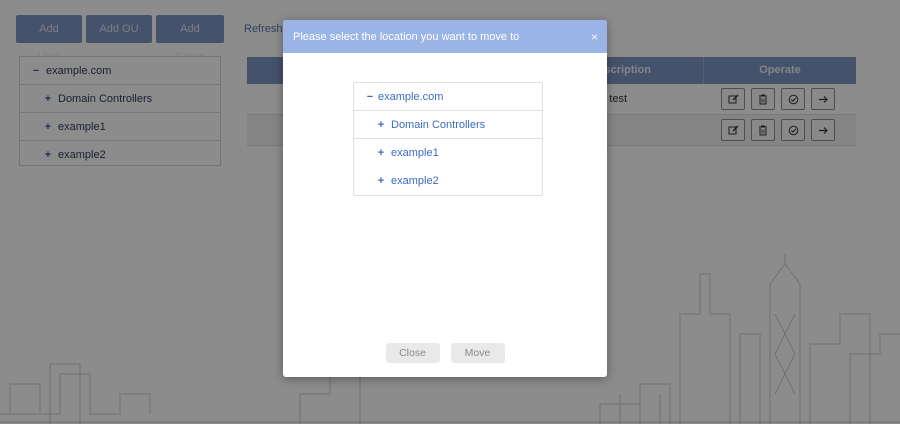  What do you see at coordinates (445, 353) in the screenshot?
I see `dialog-footer: Close Move` at bounding box center [445, 353].